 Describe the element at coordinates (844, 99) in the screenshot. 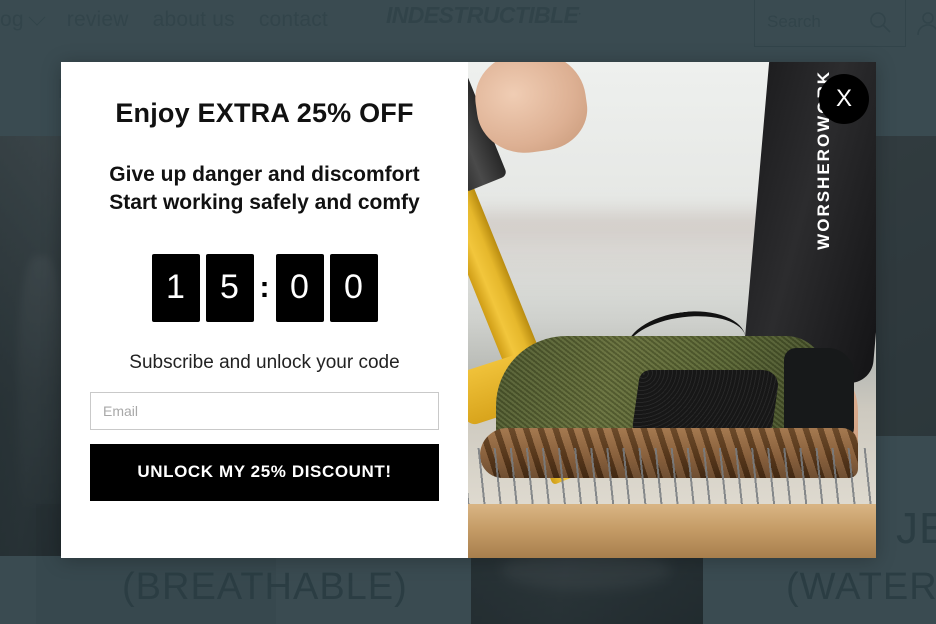

I see `close-icon: X` at that location.